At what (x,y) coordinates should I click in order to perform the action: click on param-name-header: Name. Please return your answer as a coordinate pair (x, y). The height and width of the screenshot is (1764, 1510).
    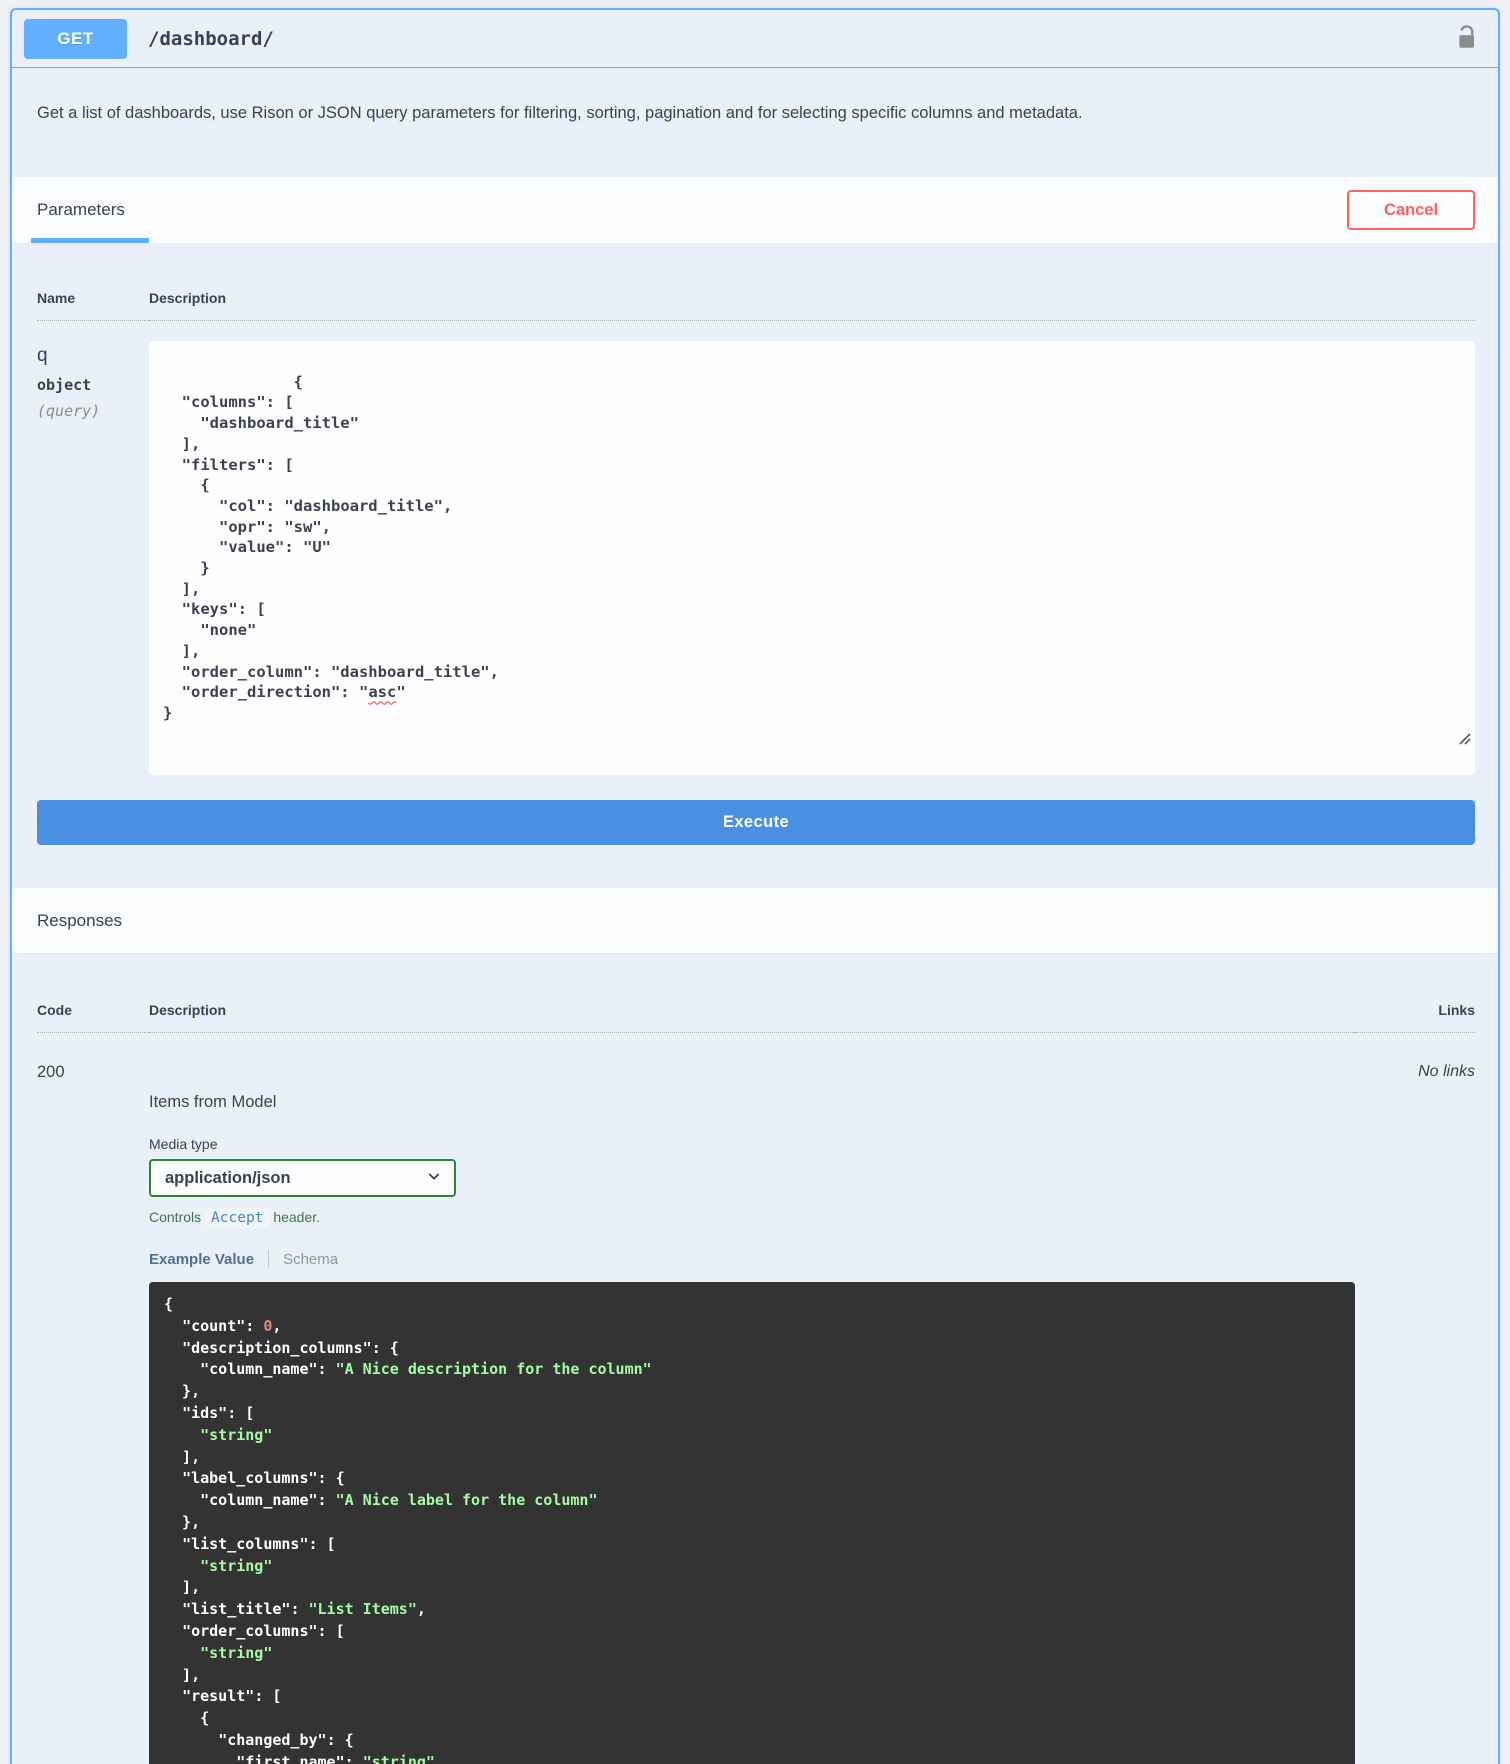
    Looking at the image, I should click on (93, 296).